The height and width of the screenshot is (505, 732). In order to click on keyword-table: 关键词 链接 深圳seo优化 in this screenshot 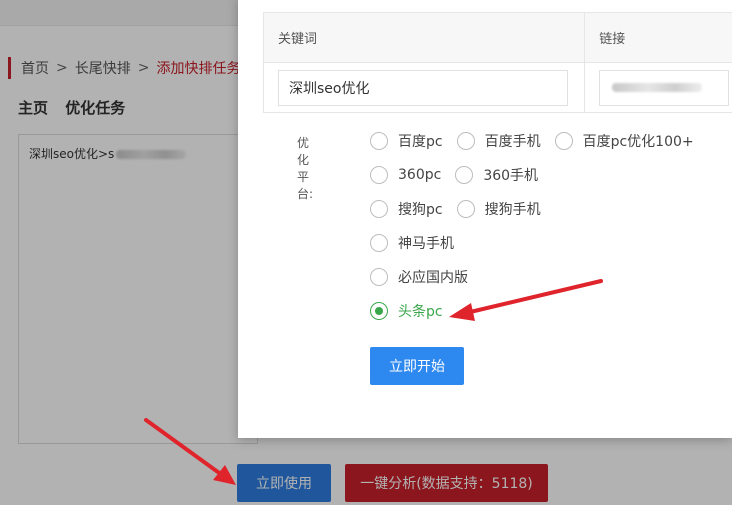, I will do `click(497, 62)`.